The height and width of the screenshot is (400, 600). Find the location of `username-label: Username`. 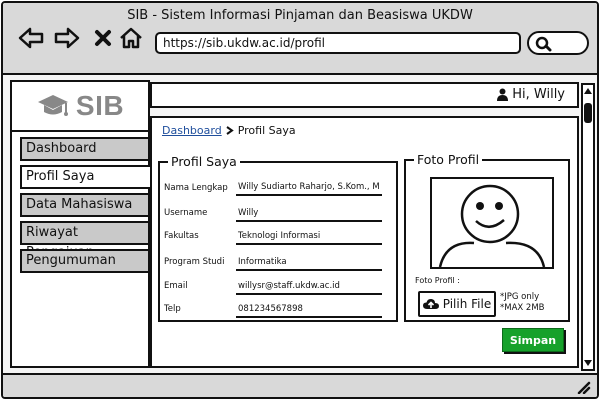

username-label: Username is located at coordinates (186, 213).